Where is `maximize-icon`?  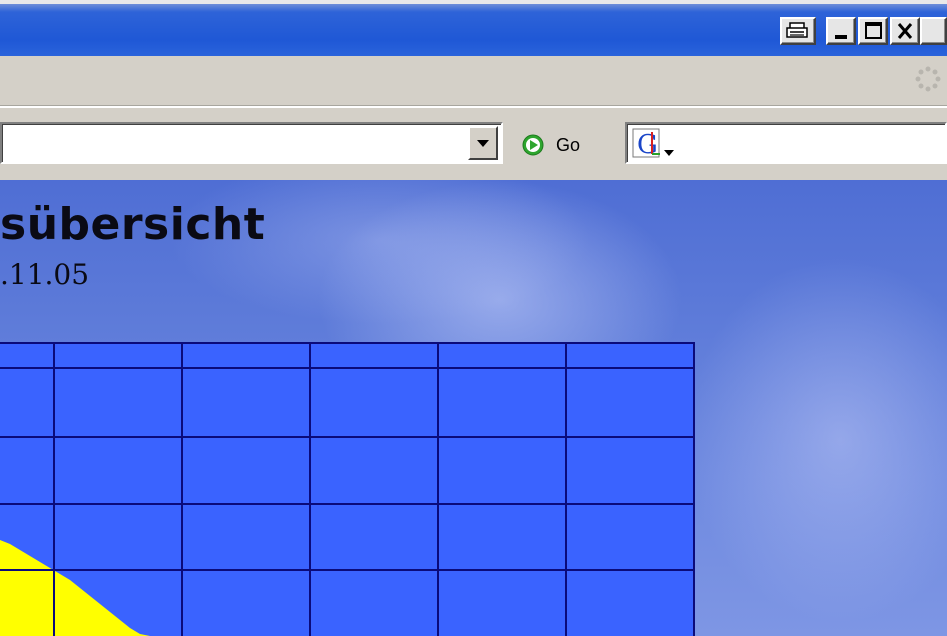
maximize-icon is located at coordinates (873, 30).